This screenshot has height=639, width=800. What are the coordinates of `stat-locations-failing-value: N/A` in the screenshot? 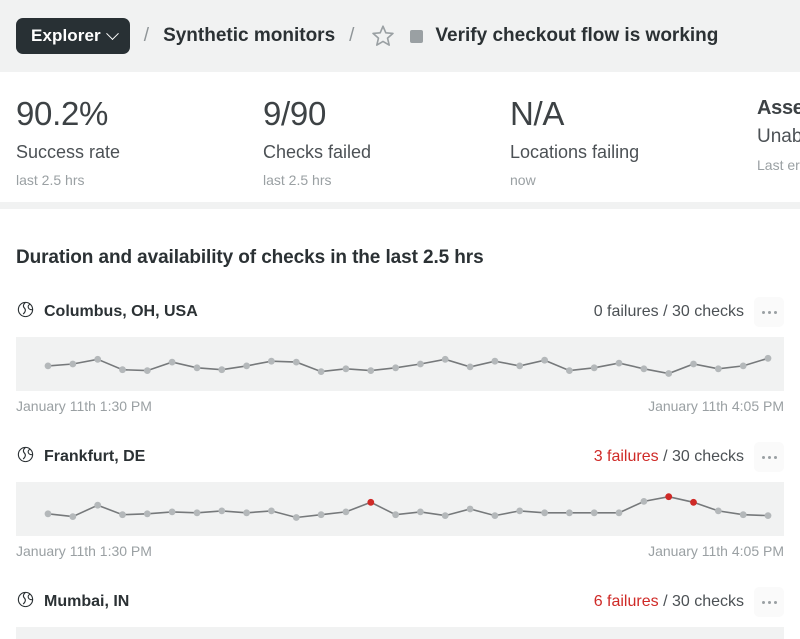 It's located at (537, 113).